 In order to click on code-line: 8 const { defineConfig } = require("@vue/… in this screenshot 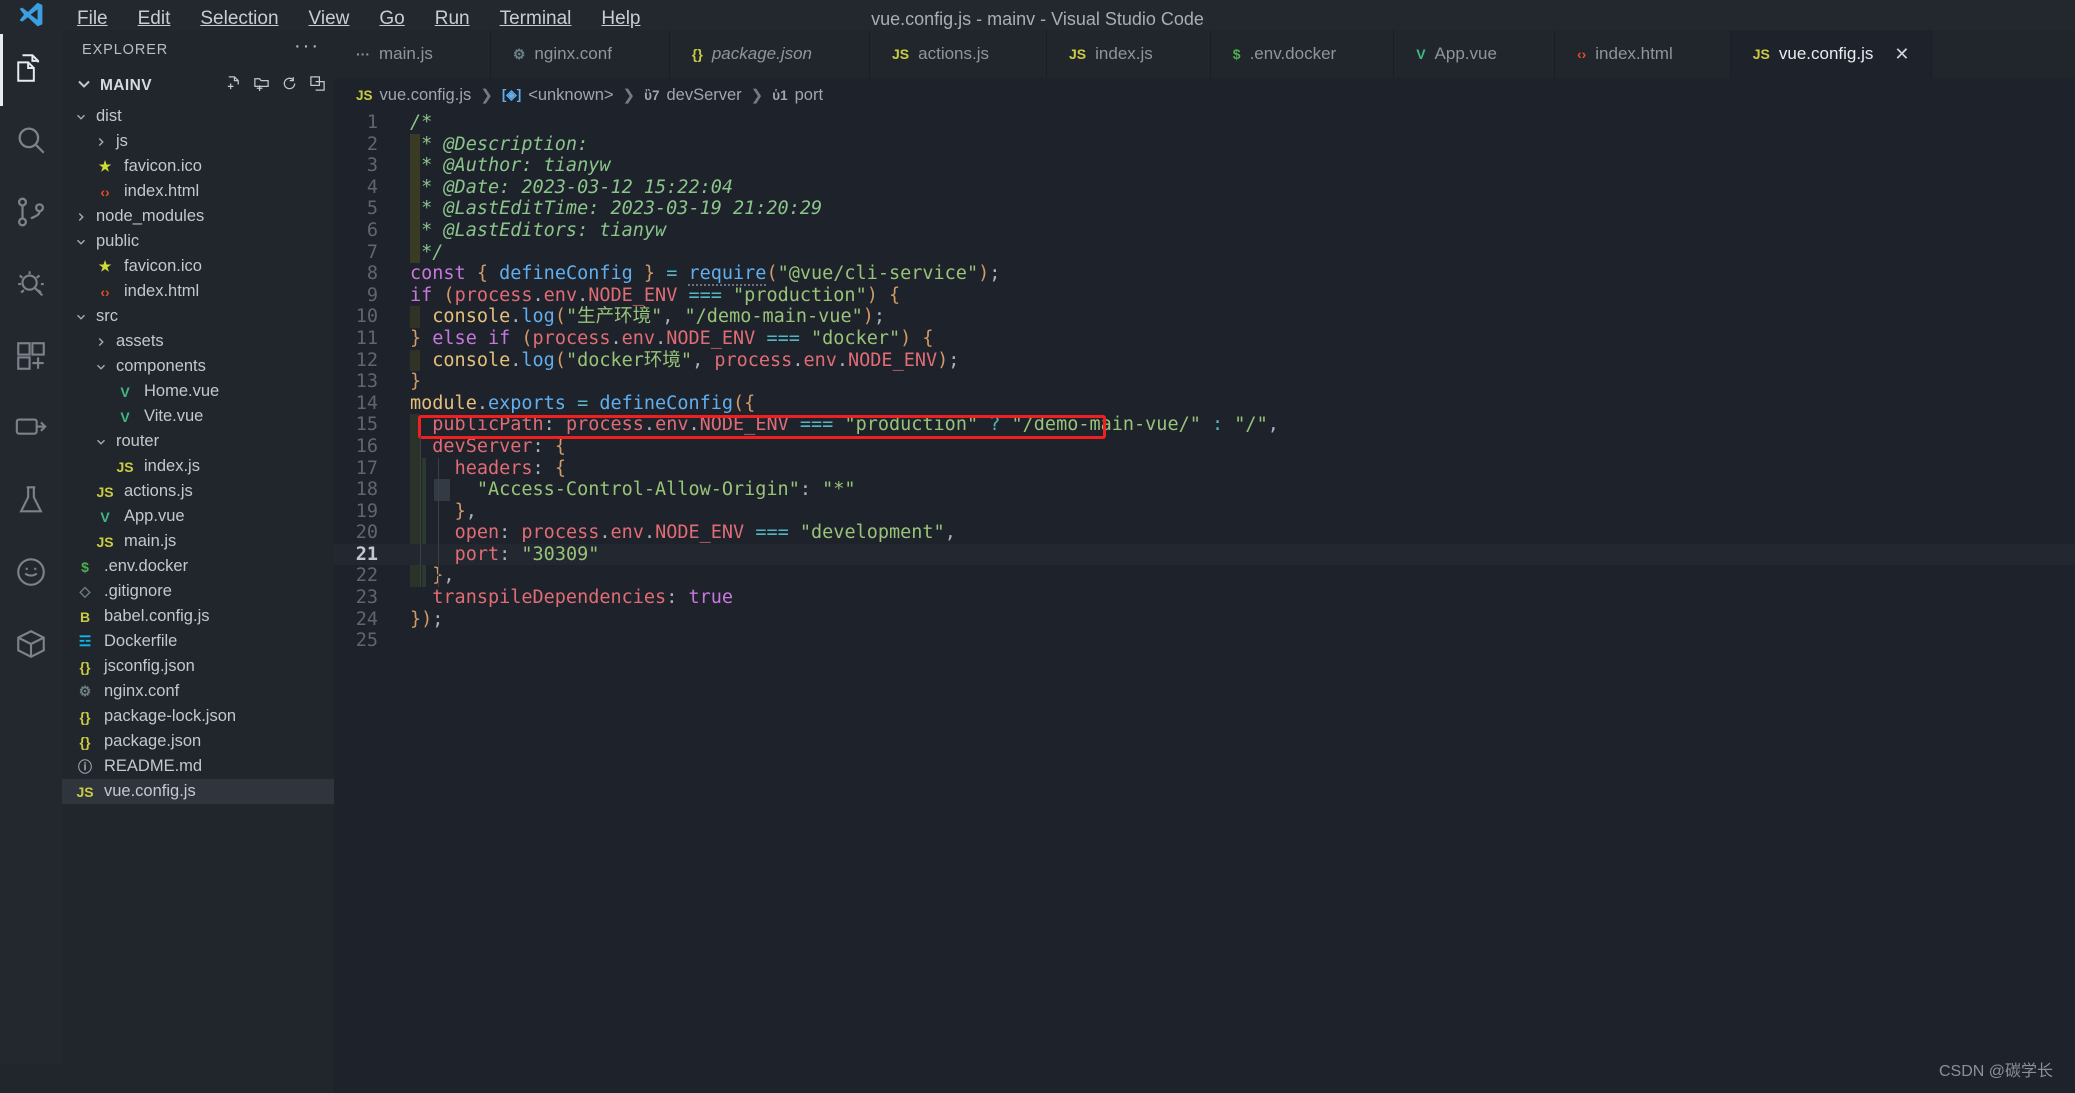, I will do `click(1204, 275)`.